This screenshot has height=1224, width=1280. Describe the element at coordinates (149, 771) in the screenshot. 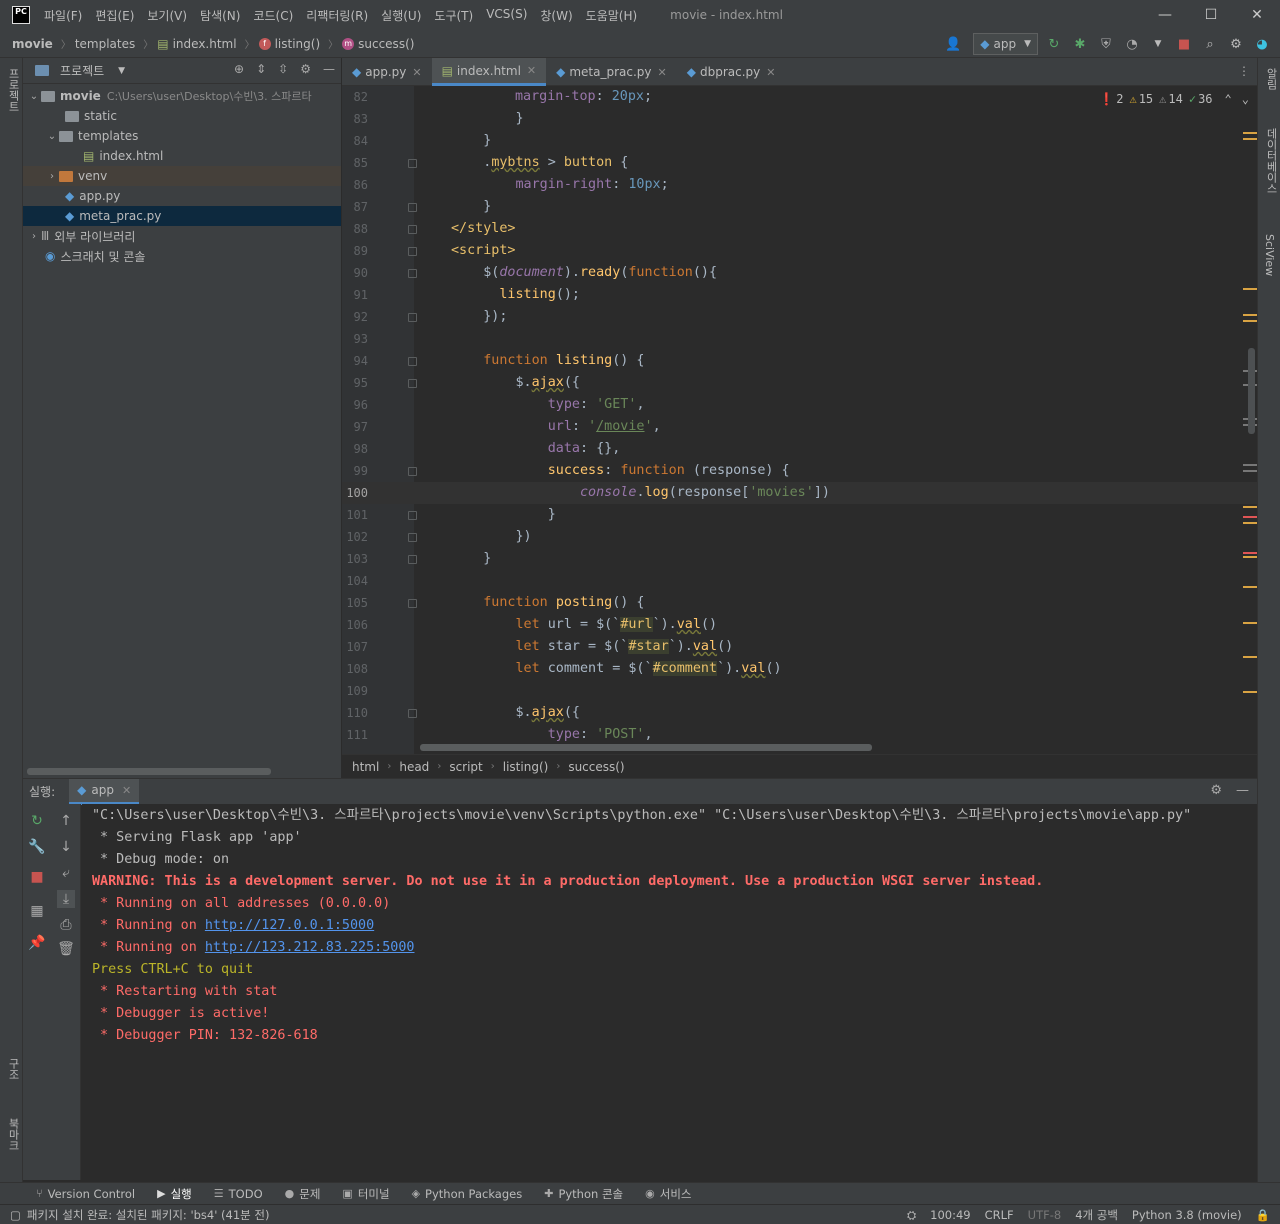

I see `horizontal-scrollbar` at that location.